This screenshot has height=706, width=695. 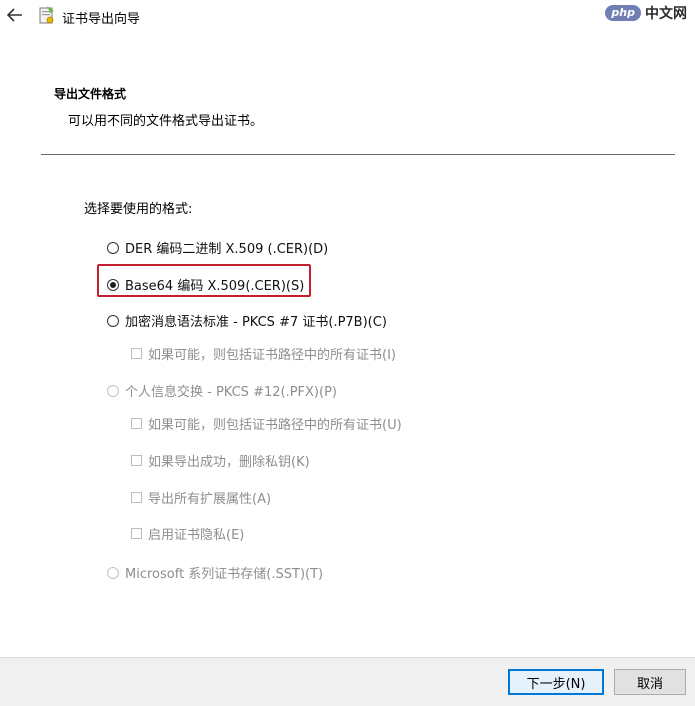 What do you see at coordinates (210, 499) in the screenshot?
I see `checkbox-pfx-export-ext-label: 导出所有扩展属性(A)` at bounding box center [210, 499].